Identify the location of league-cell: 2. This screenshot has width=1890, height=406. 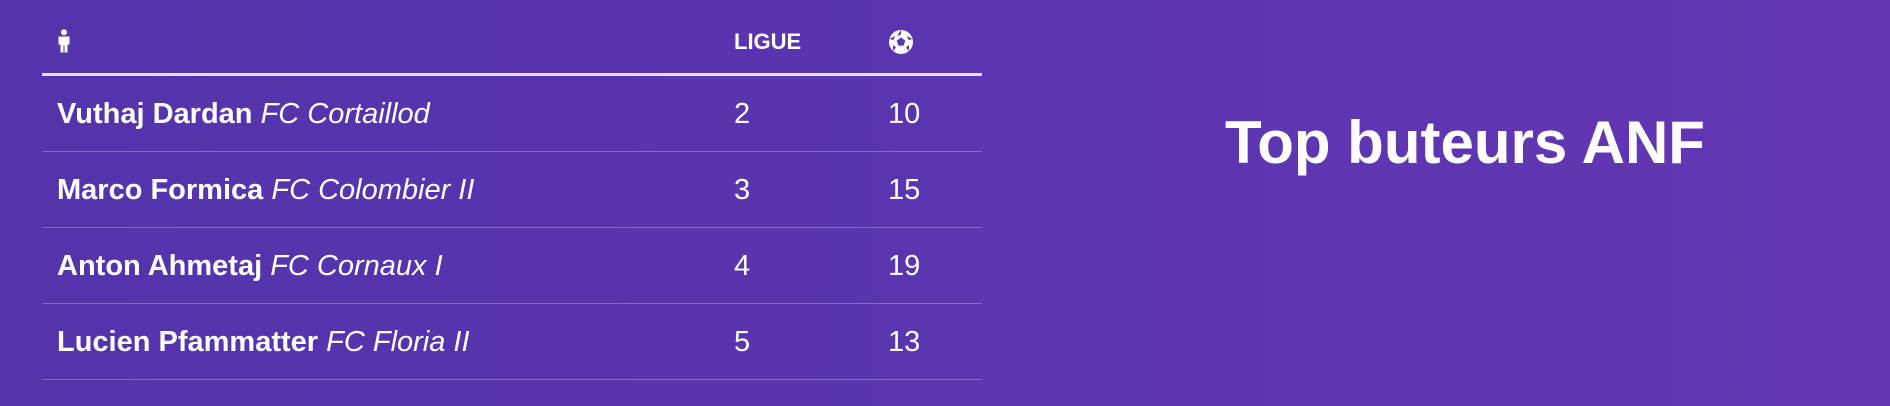
(742, 114).